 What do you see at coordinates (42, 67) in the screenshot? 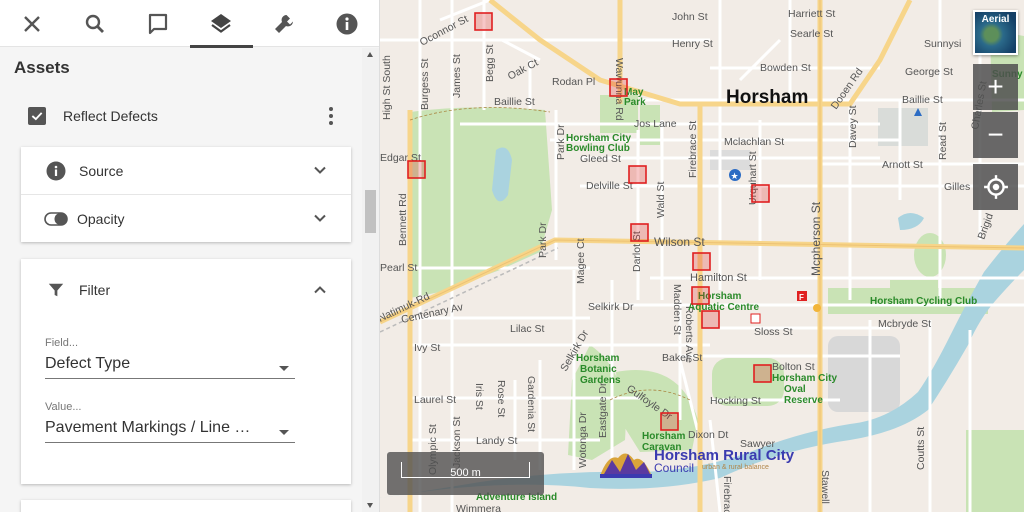
I see `section-title: Assets` at bounding box center [42, 67].